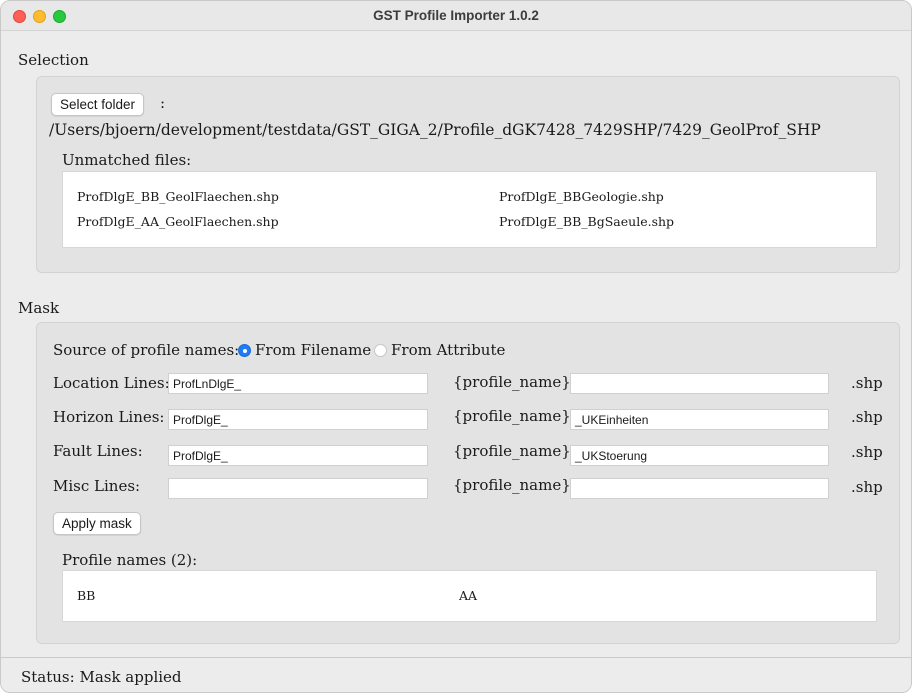 Image resolution: width=912 pixels, height=693 pixels. Describe the element at coordinates (867, 487) in the screenshot. I see `misc-lines-ext: .shp` at that location.